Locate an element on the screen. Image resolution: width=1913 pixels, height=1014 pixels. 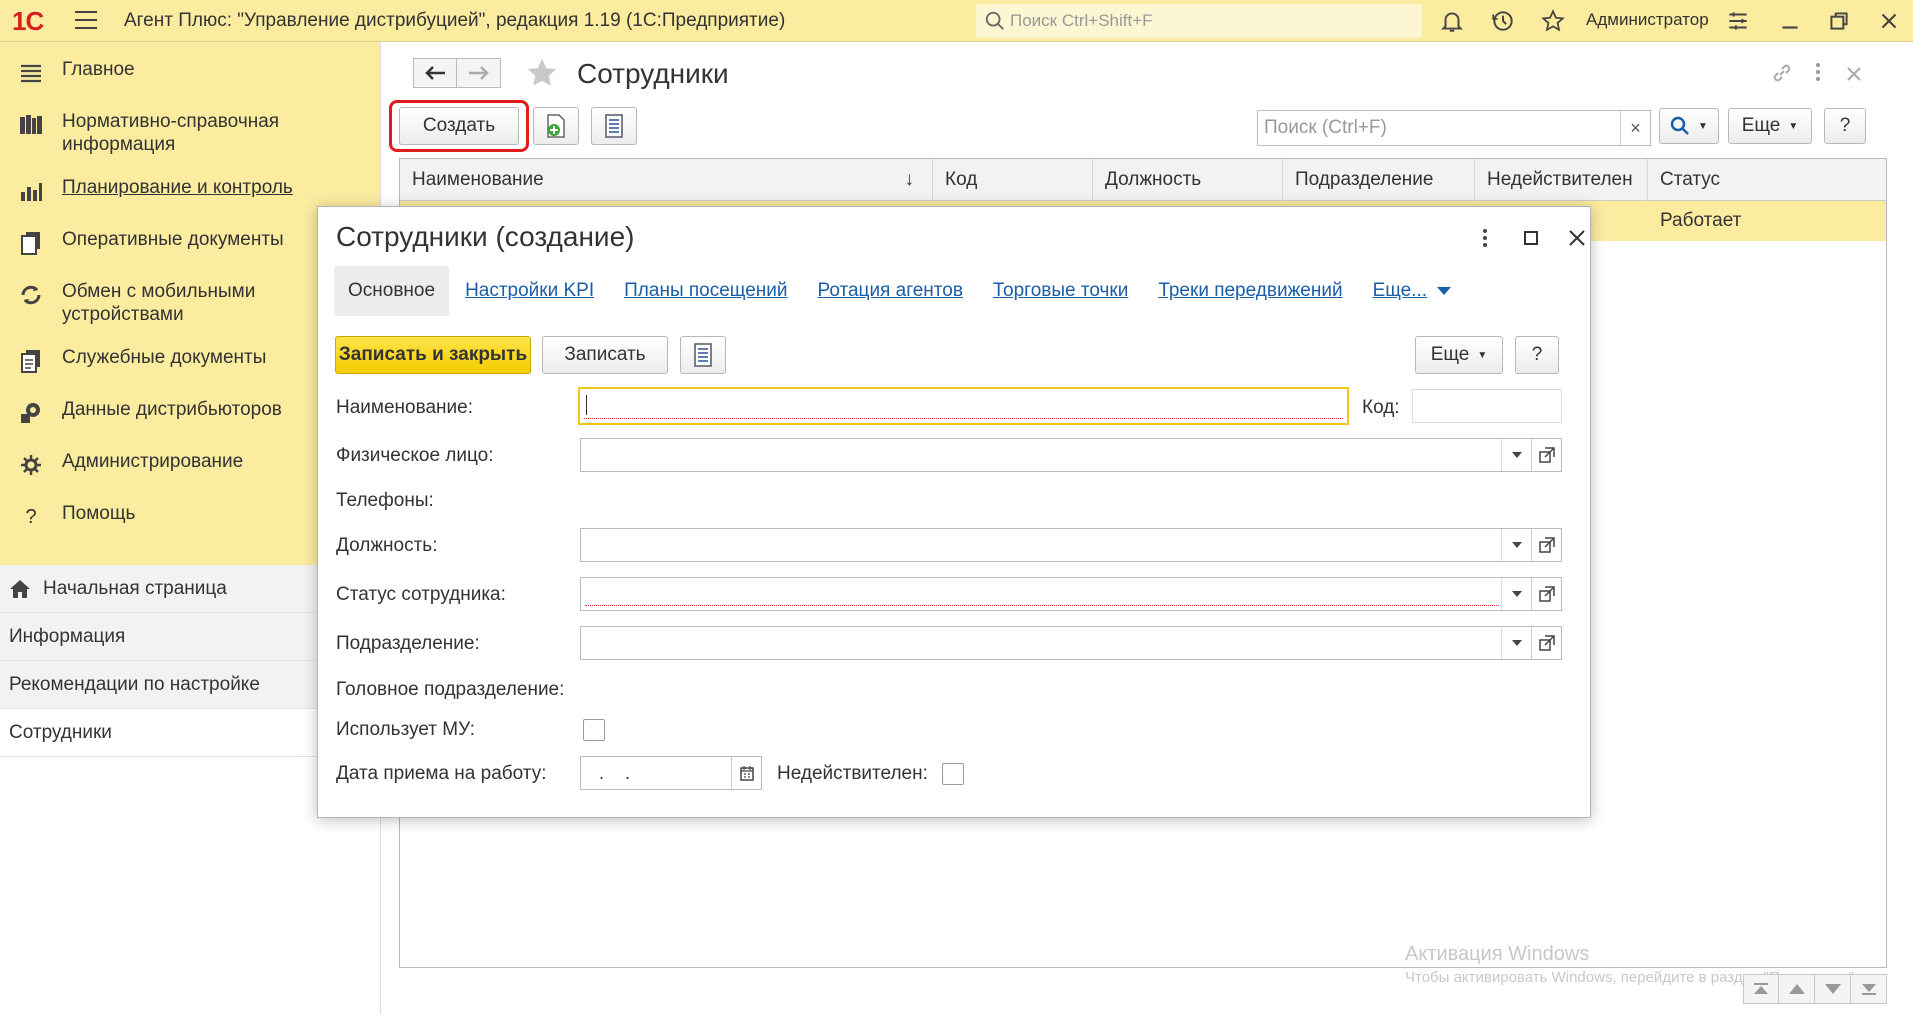
employee-status-field is located at coordinates (1071, 594).